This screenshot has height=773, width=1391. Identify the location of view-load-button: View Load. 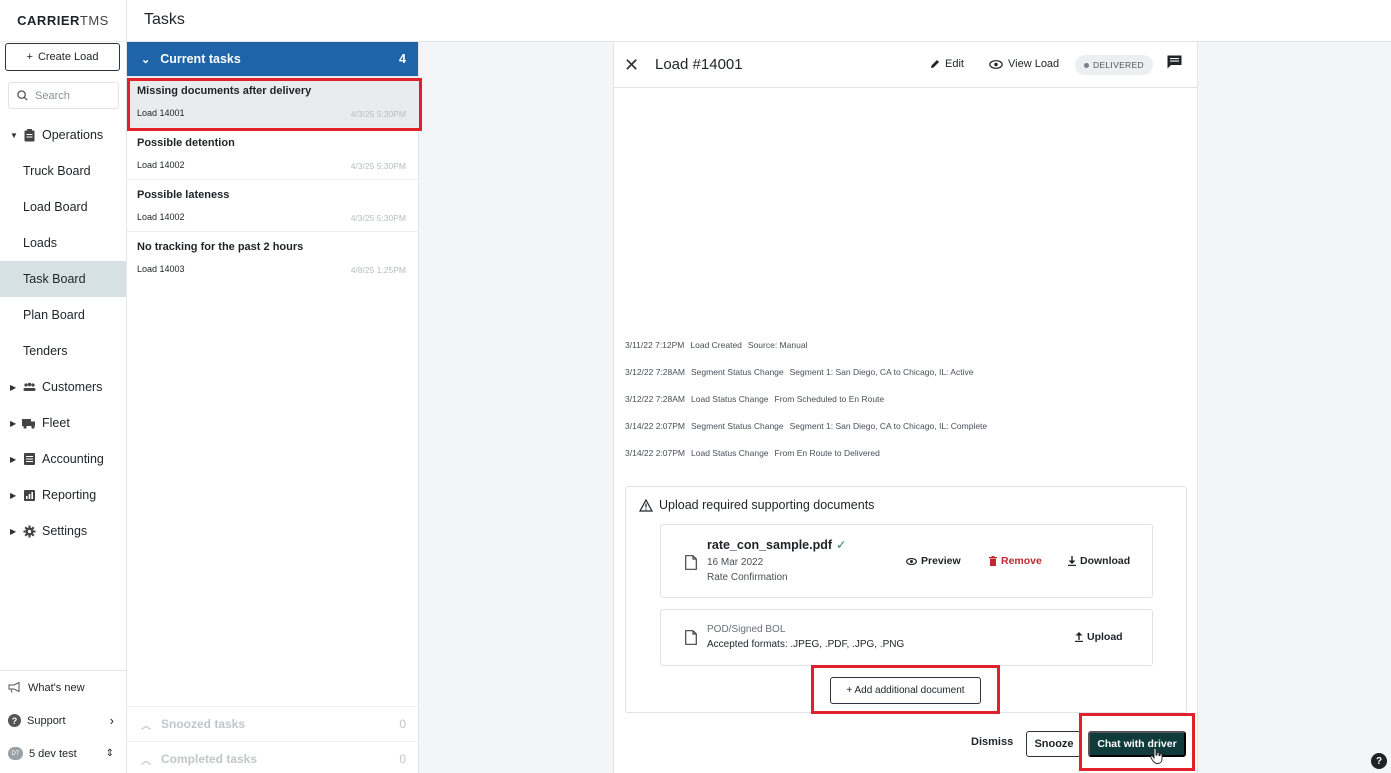
(1024, 64).